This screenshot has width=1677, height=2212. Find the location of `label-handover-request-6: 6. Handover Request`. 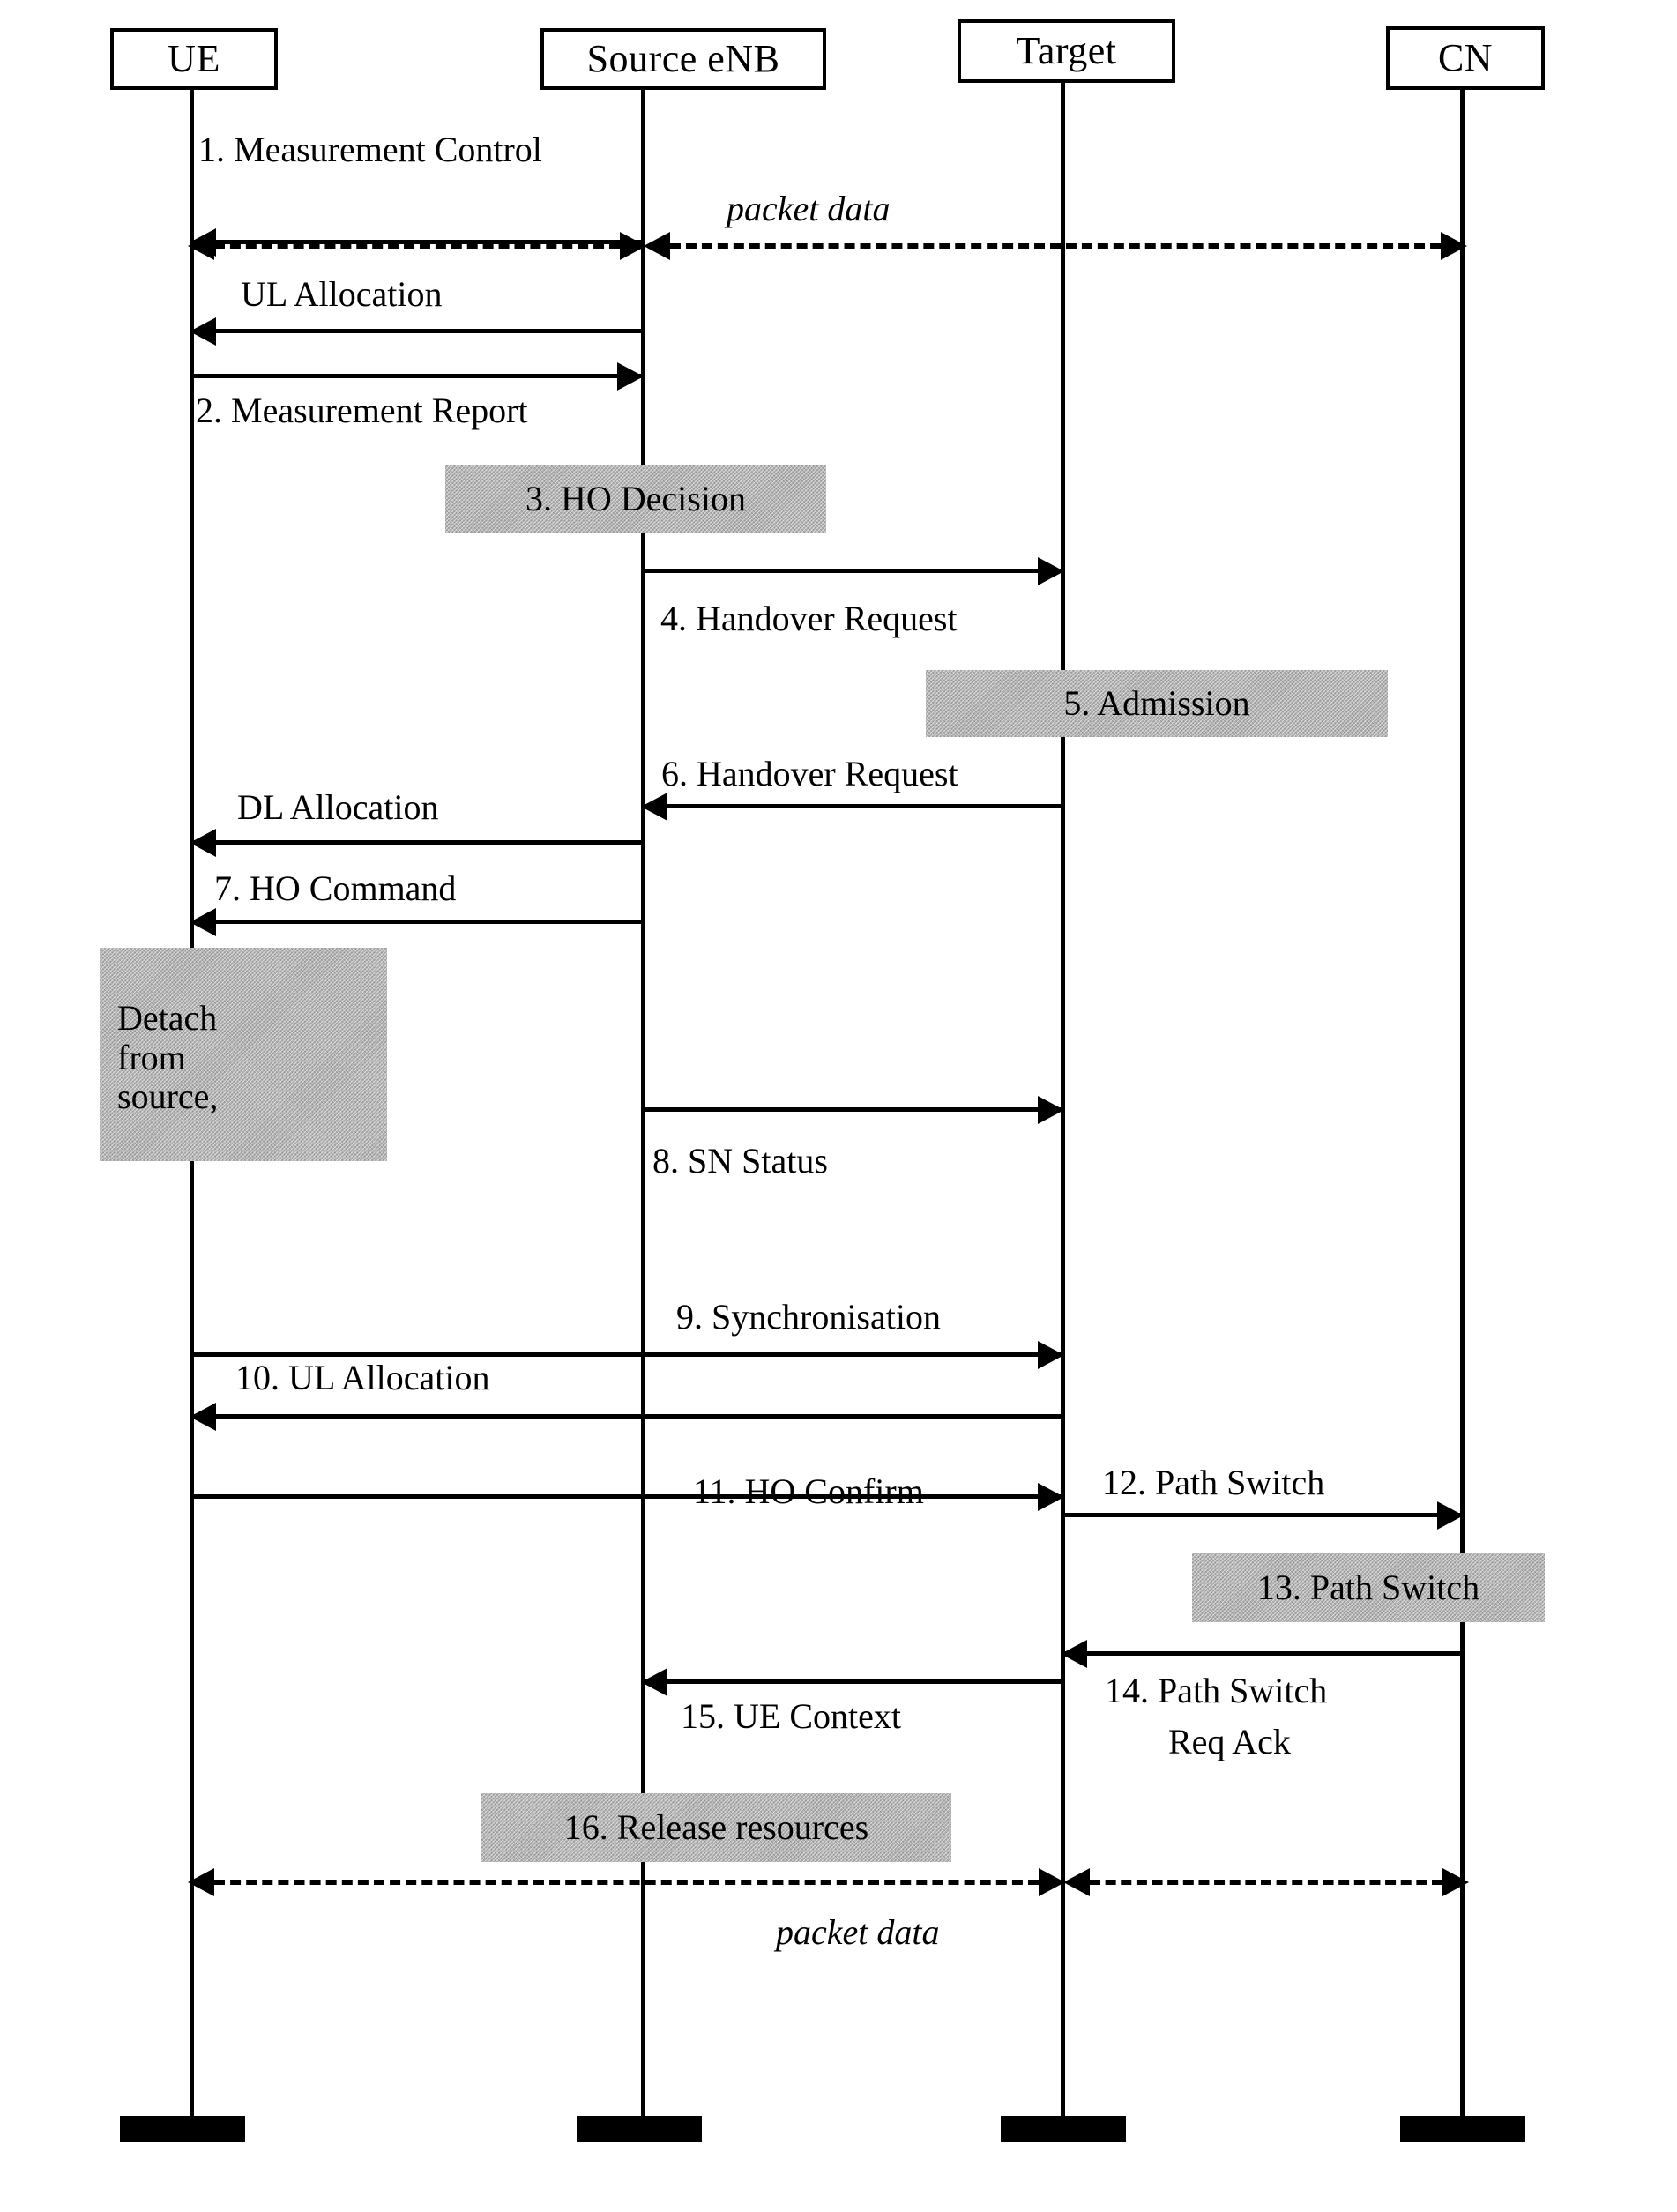

label-handover-request-6: 6. Handover Request is located at coordinates (809, 773).